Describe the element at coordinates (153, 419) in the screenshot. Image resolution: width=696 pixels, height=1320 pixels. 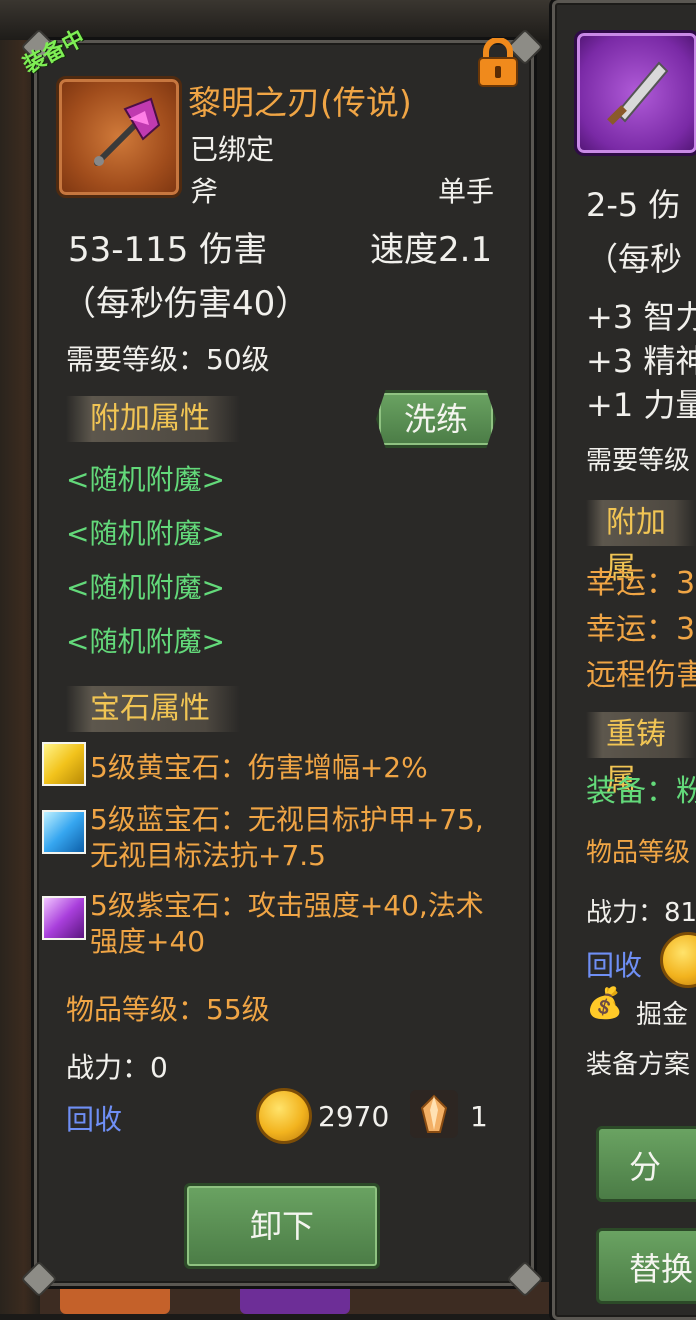
I see `extra-attributes-title: 附加属性` at that location.